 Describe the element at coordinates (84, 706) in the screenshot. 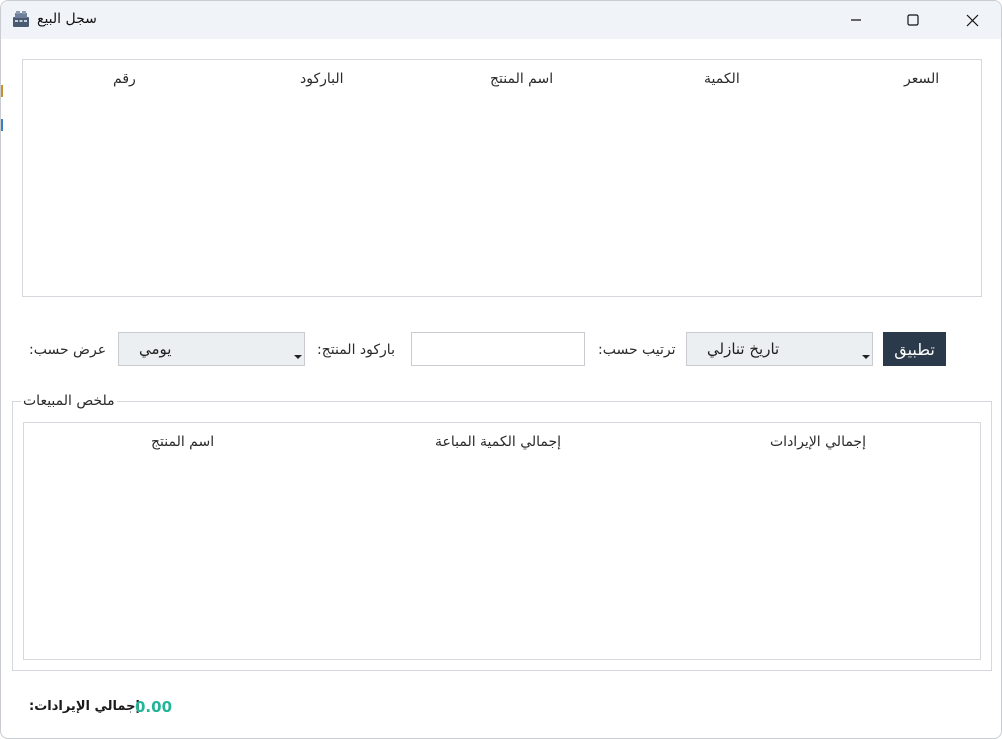

I see `total-revenue-label: :إجمالي الإيرادات` at that location.